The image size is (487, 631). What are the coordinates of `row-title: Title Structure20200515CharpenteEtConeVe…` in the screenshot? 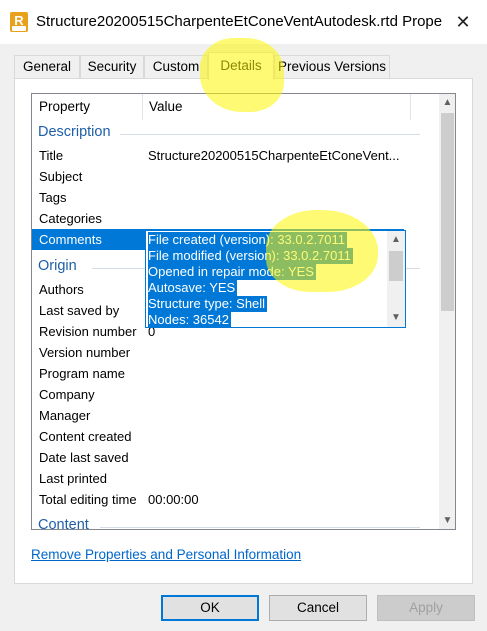 It's located at (220, 155).